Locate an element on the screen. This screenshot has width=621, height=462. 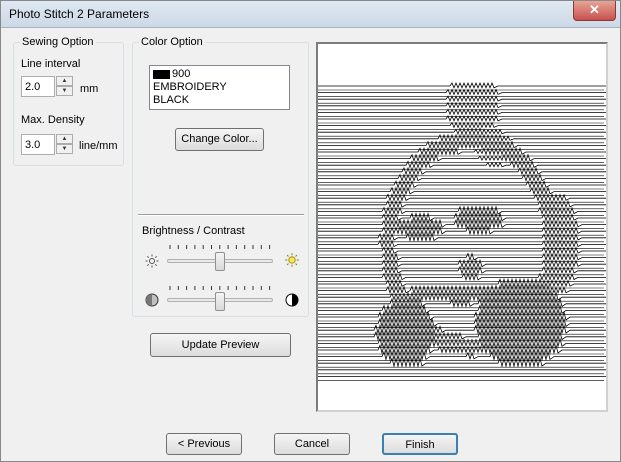
update-preview-button: Update Preview is located at coordinates (220, 345).